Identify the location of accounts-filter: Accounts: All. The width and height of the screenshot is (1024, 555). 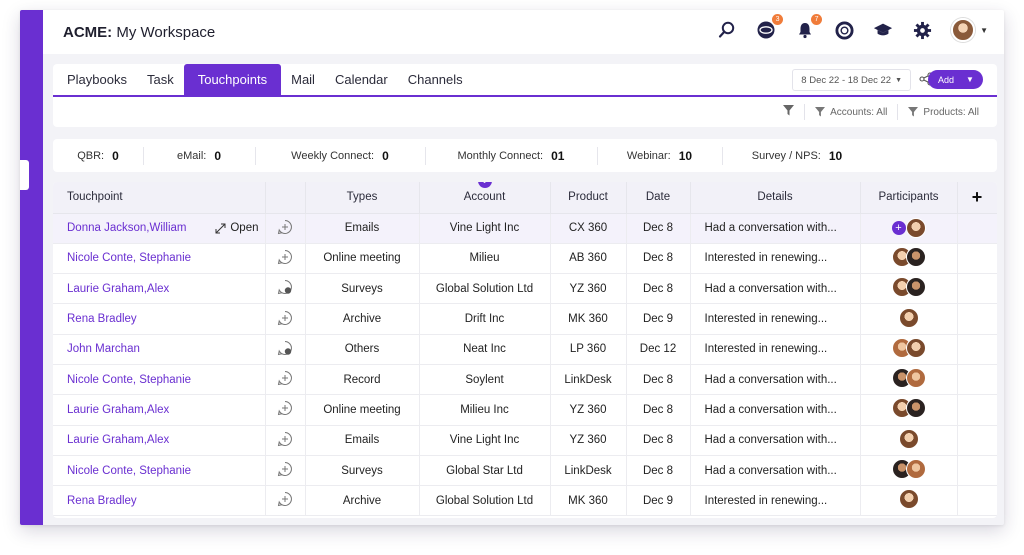
(851, 112).